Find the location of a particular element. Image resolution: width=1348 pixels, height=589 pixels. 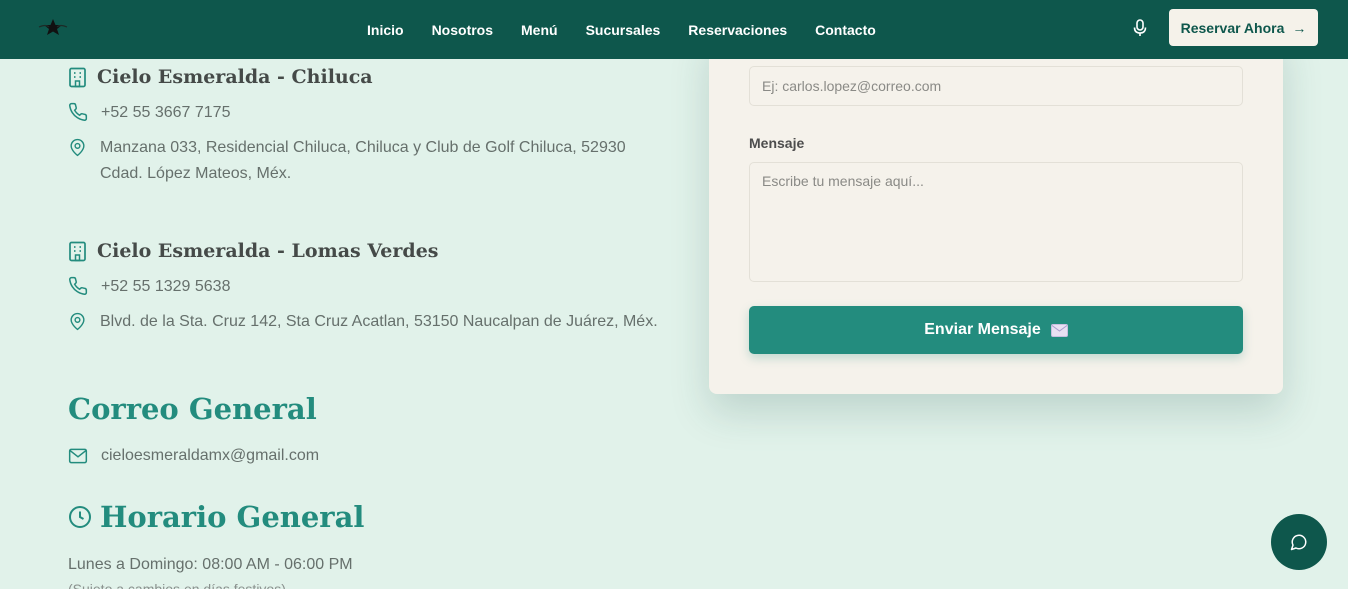

hours-section-title-text: Horario General is located at coordinates (232, 517).